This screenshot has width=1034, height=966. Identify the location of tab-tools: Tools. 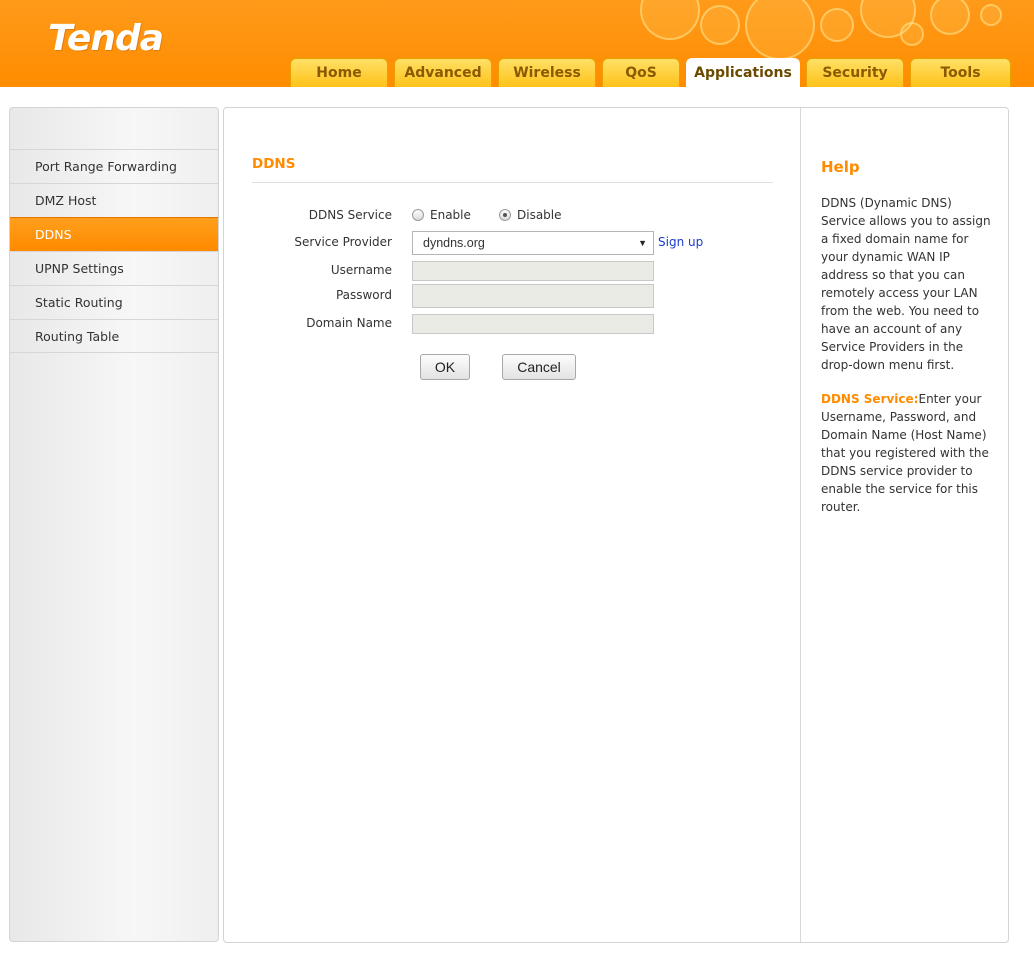
(960, 72).